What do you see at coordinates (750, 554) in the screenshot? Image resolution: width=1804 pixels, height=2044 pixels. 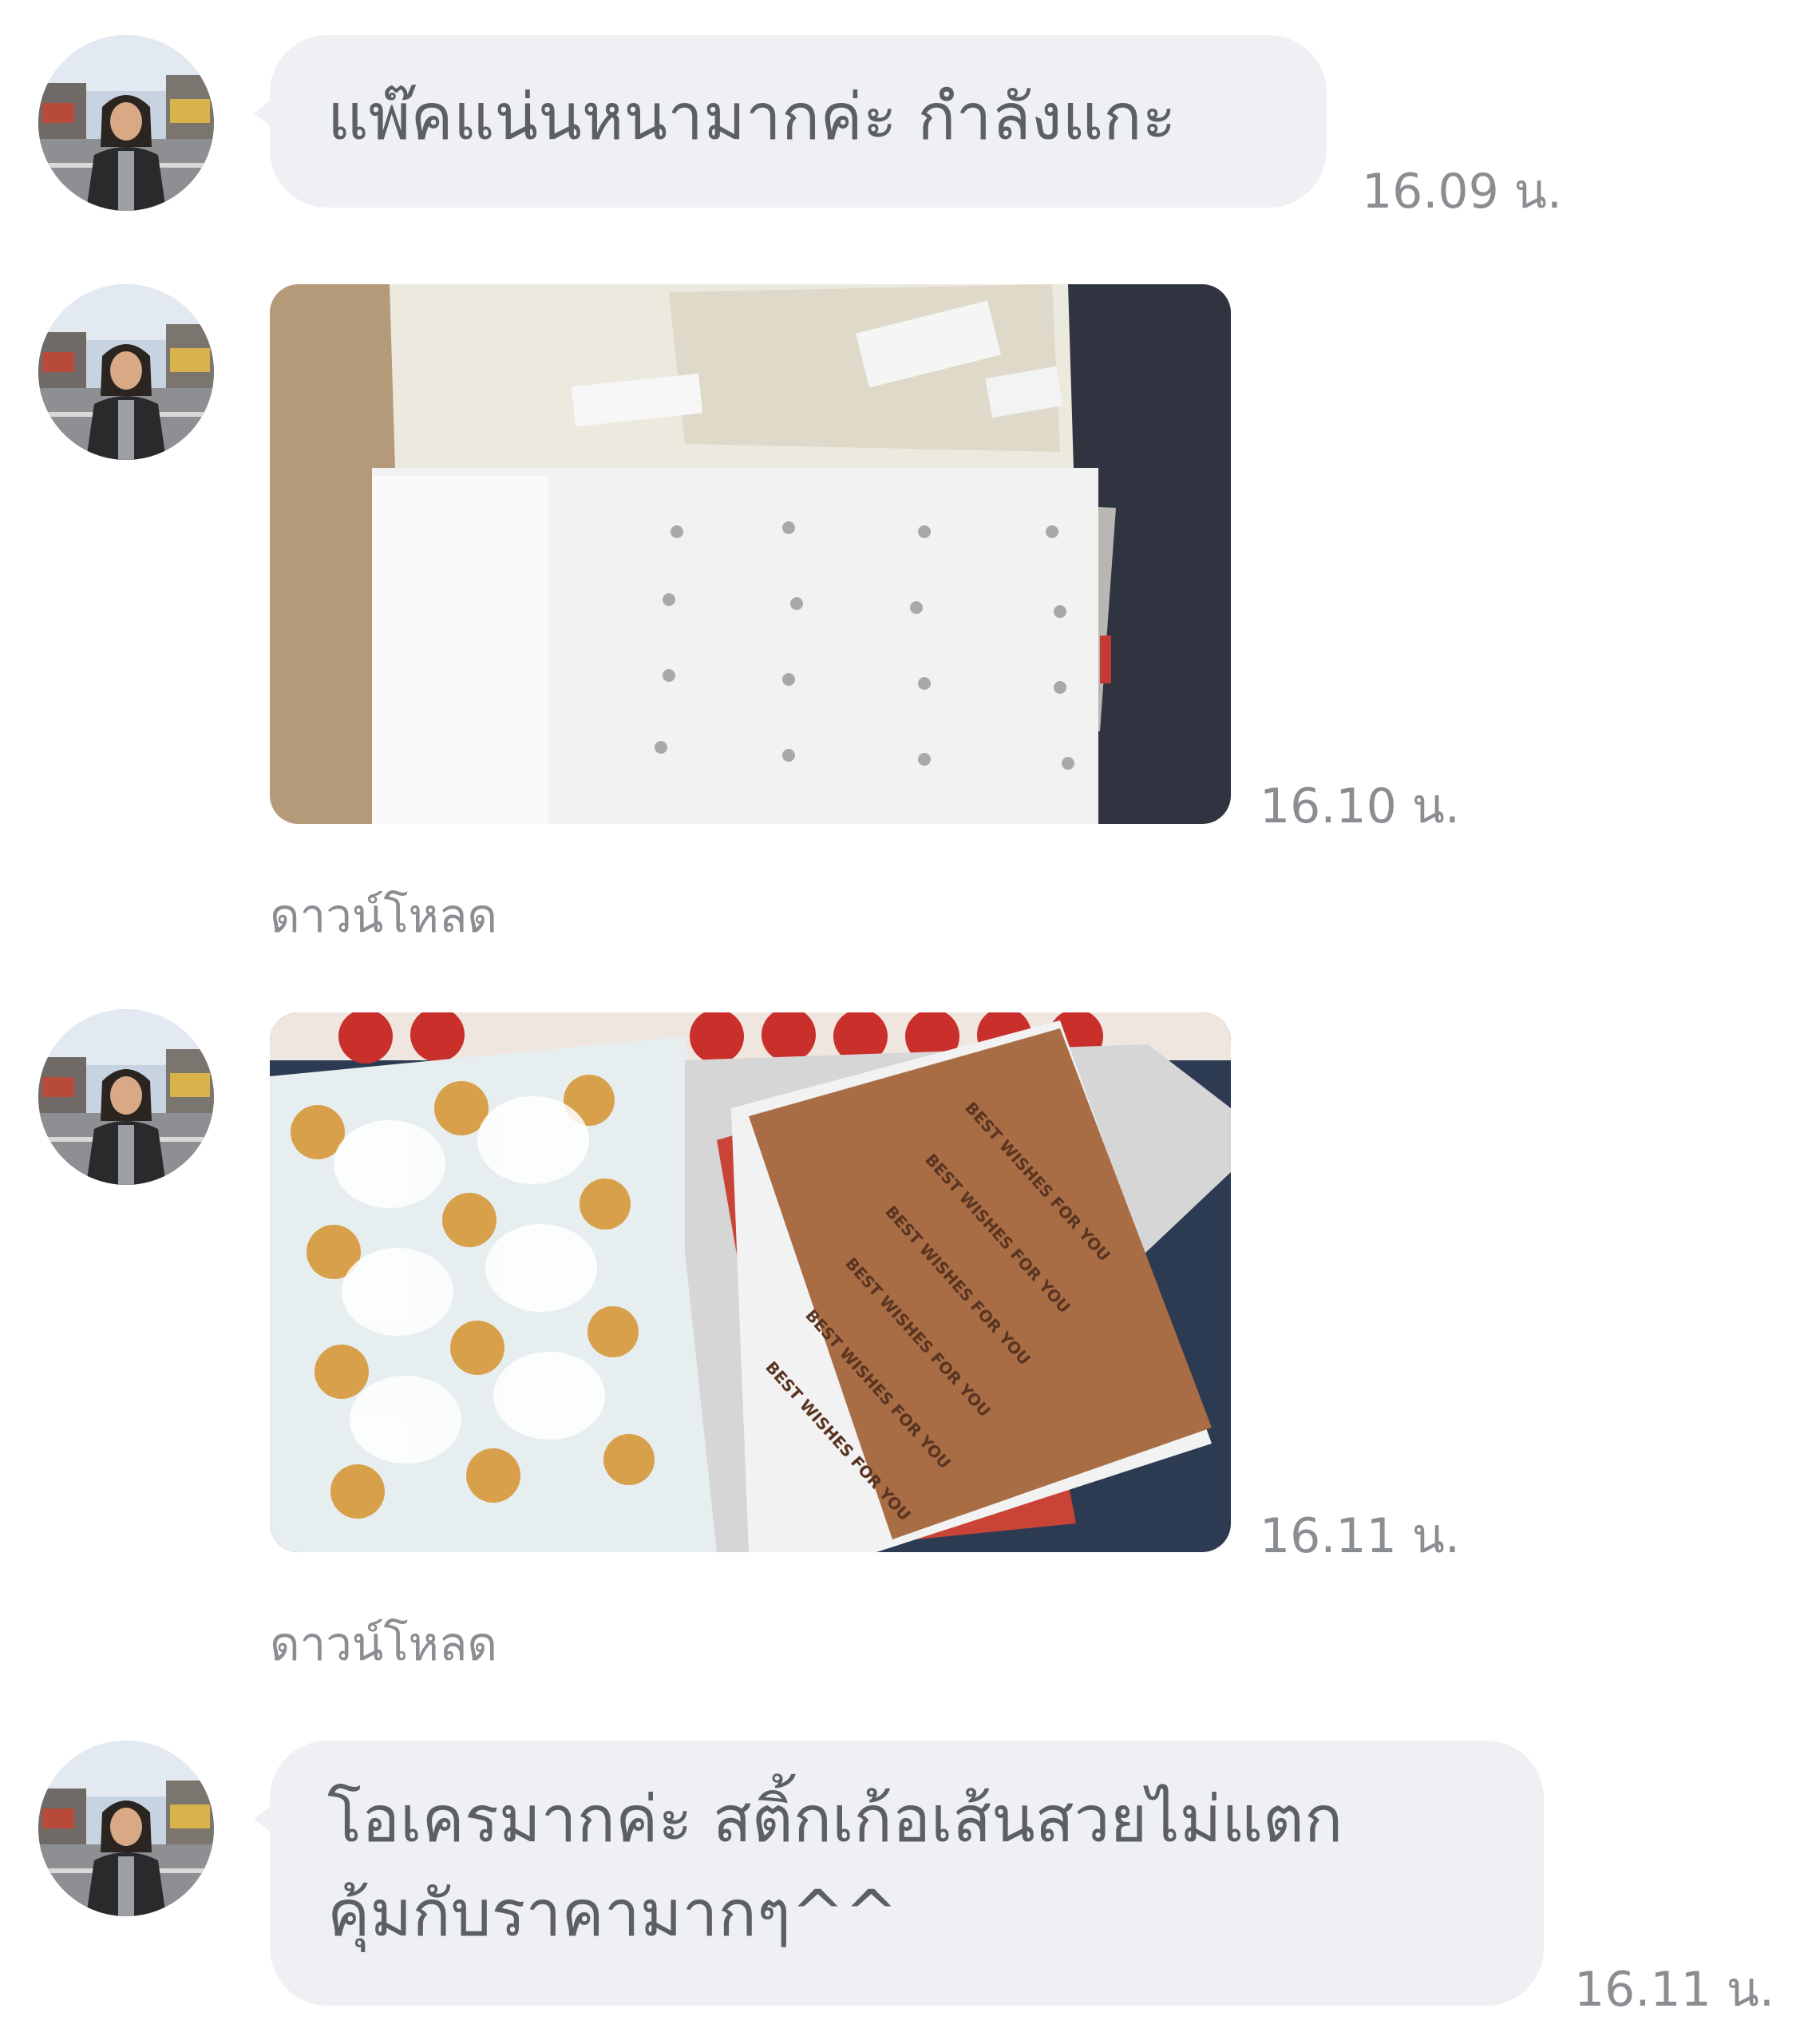 I see `photo-message-packaging` at bounding box center [750, 554].